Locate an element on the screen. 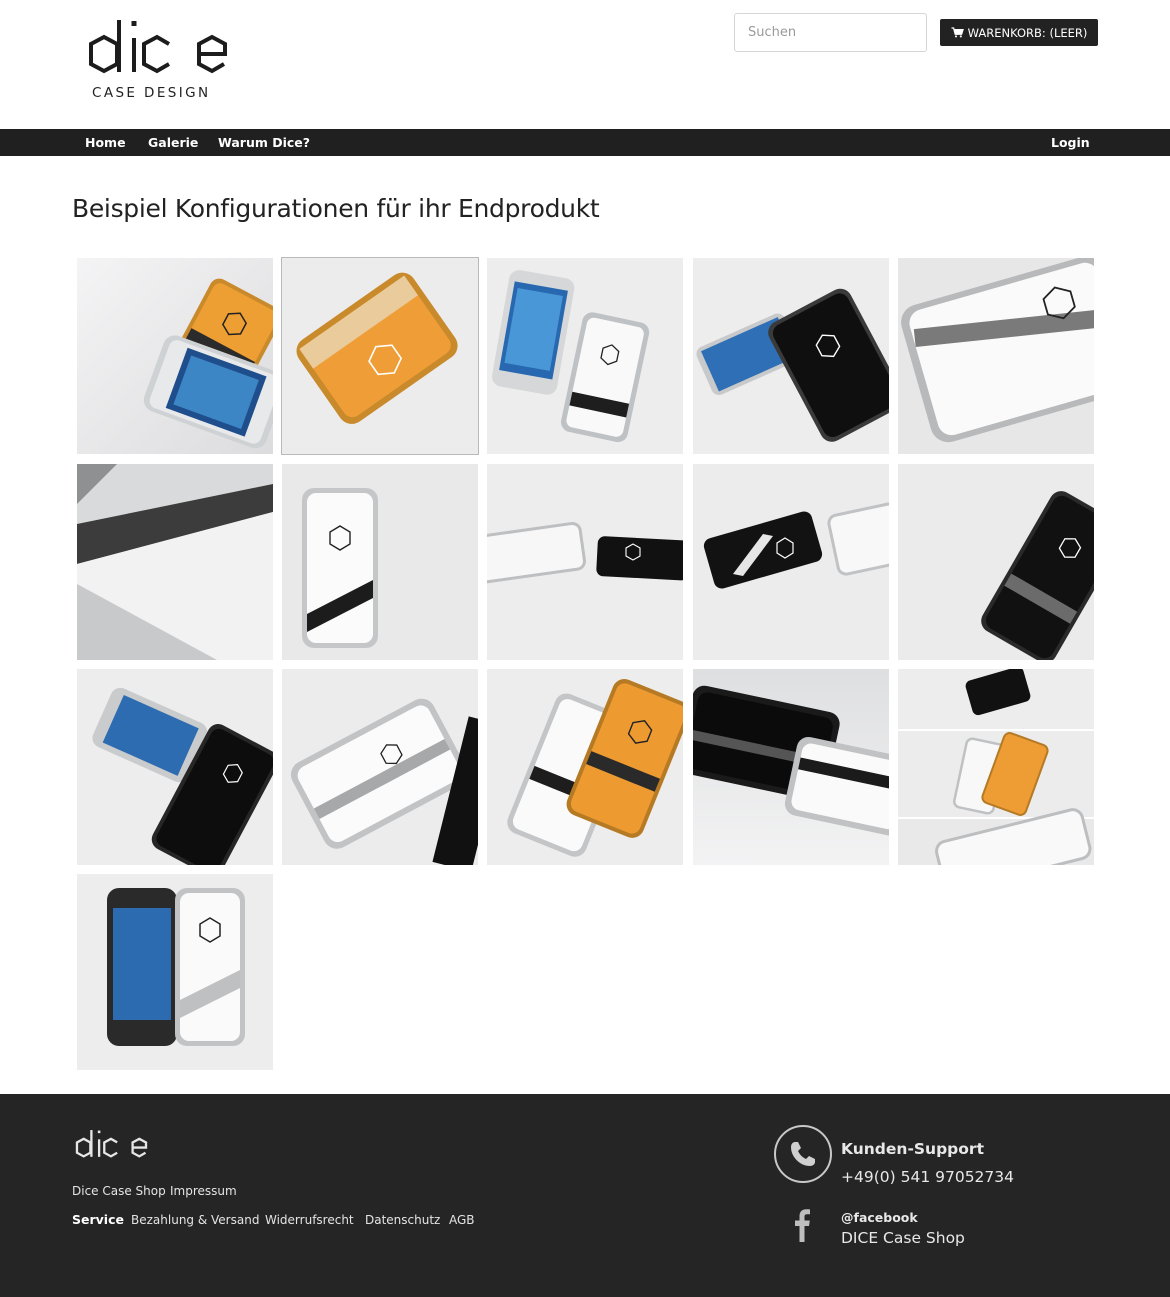 This screenshot has height=1297, width=1170. footer-link-datenschutz: Datenschutz is located at coordinates (402, 1220).